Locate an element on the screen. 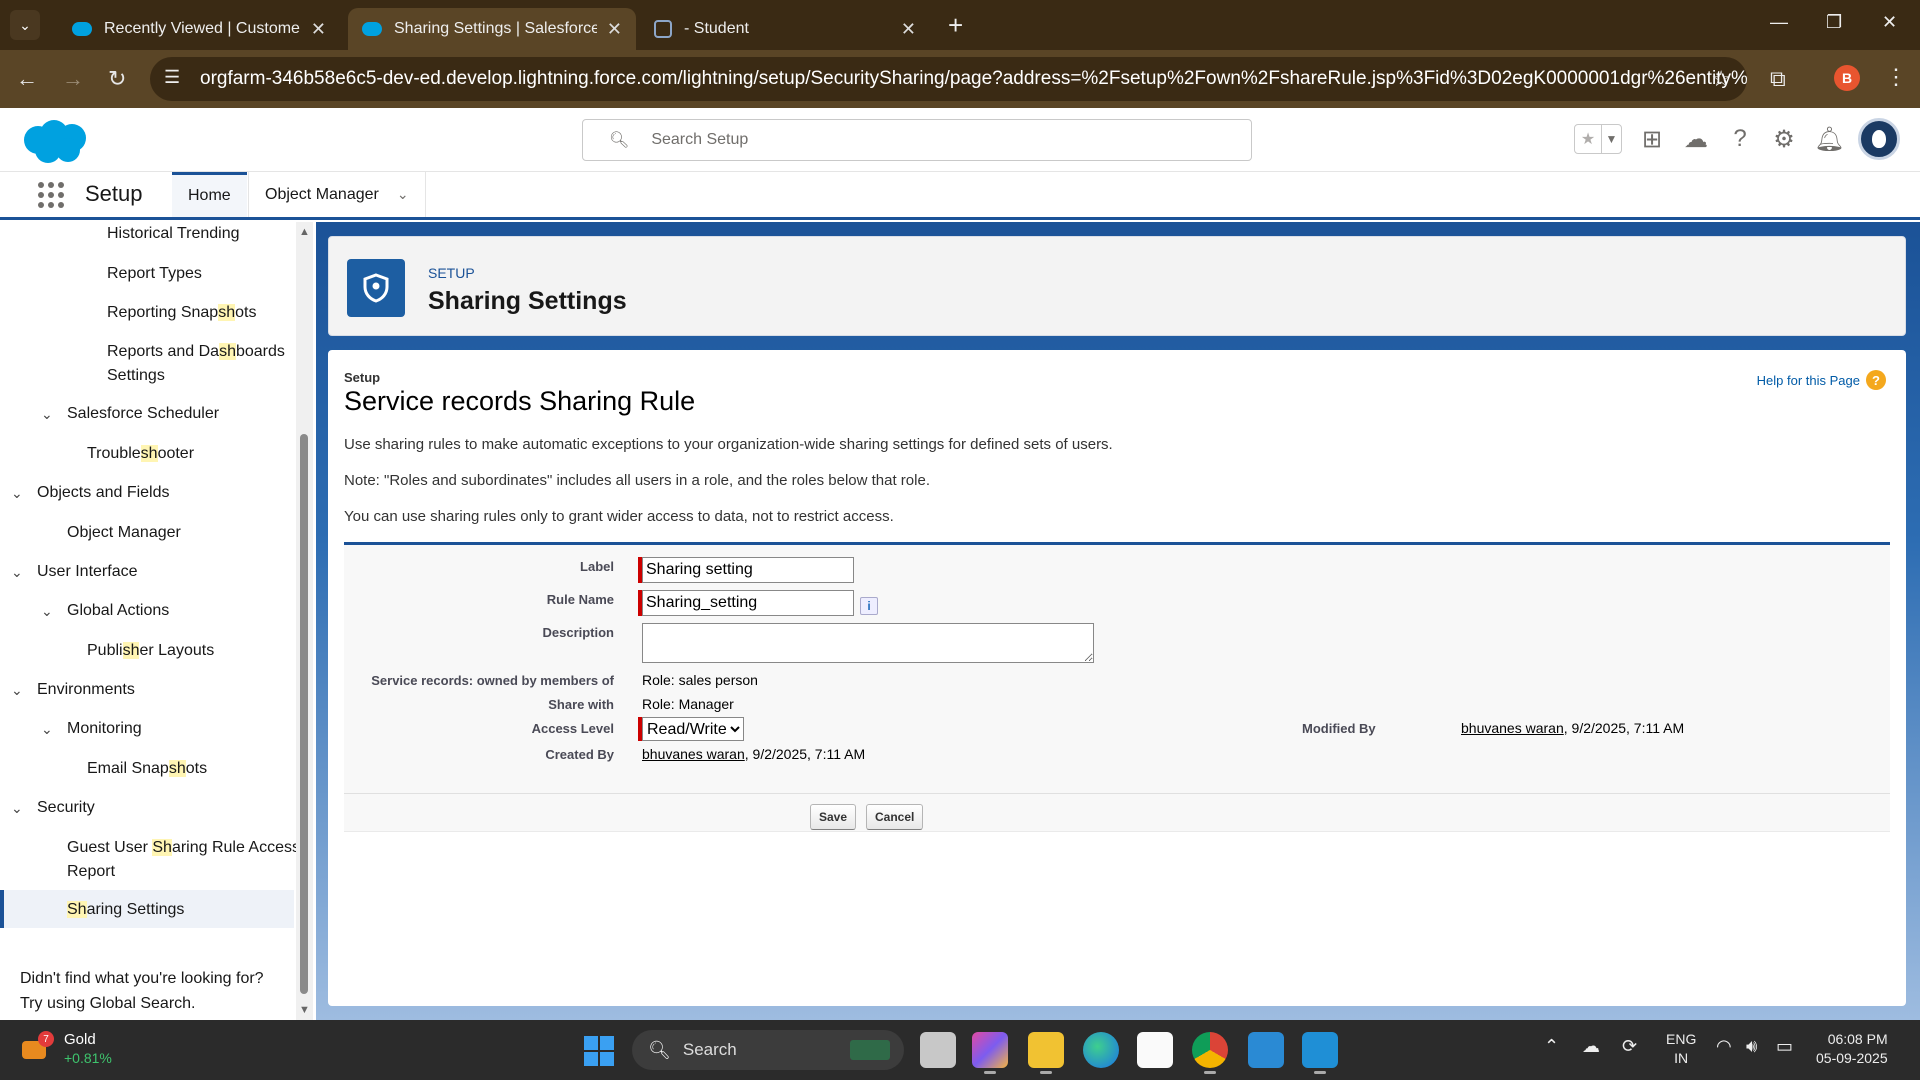  favorites-button: ★ ▼ is located at coordinates (1598, 139).